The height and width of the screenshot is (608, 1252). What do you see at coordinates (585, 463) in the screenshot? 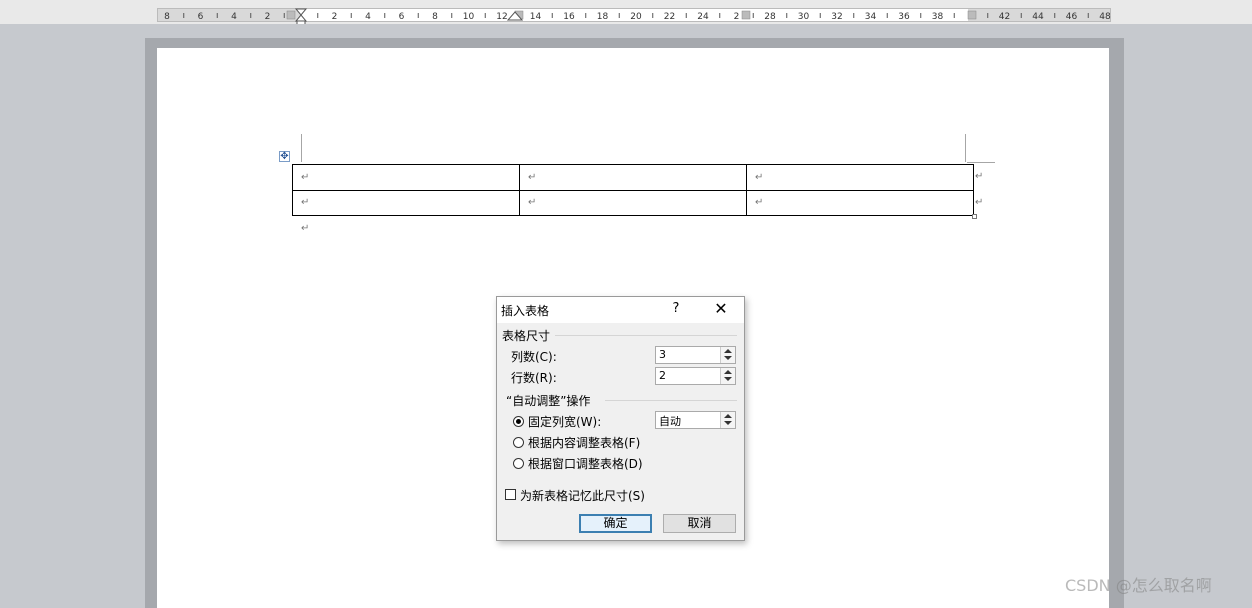
I see `autofit-window-label: 根据窗口调整表格(D)` at bounding box center [585, 463].